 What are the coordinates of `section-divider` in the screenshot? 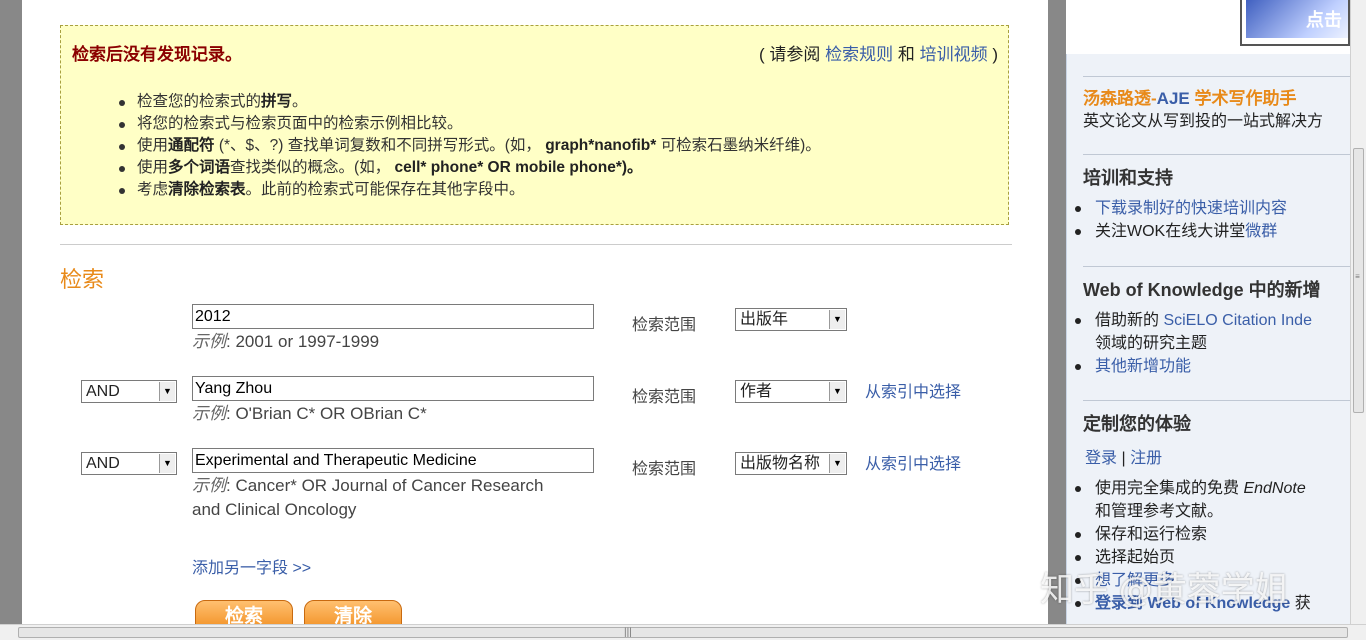 It's located at (536, 244).